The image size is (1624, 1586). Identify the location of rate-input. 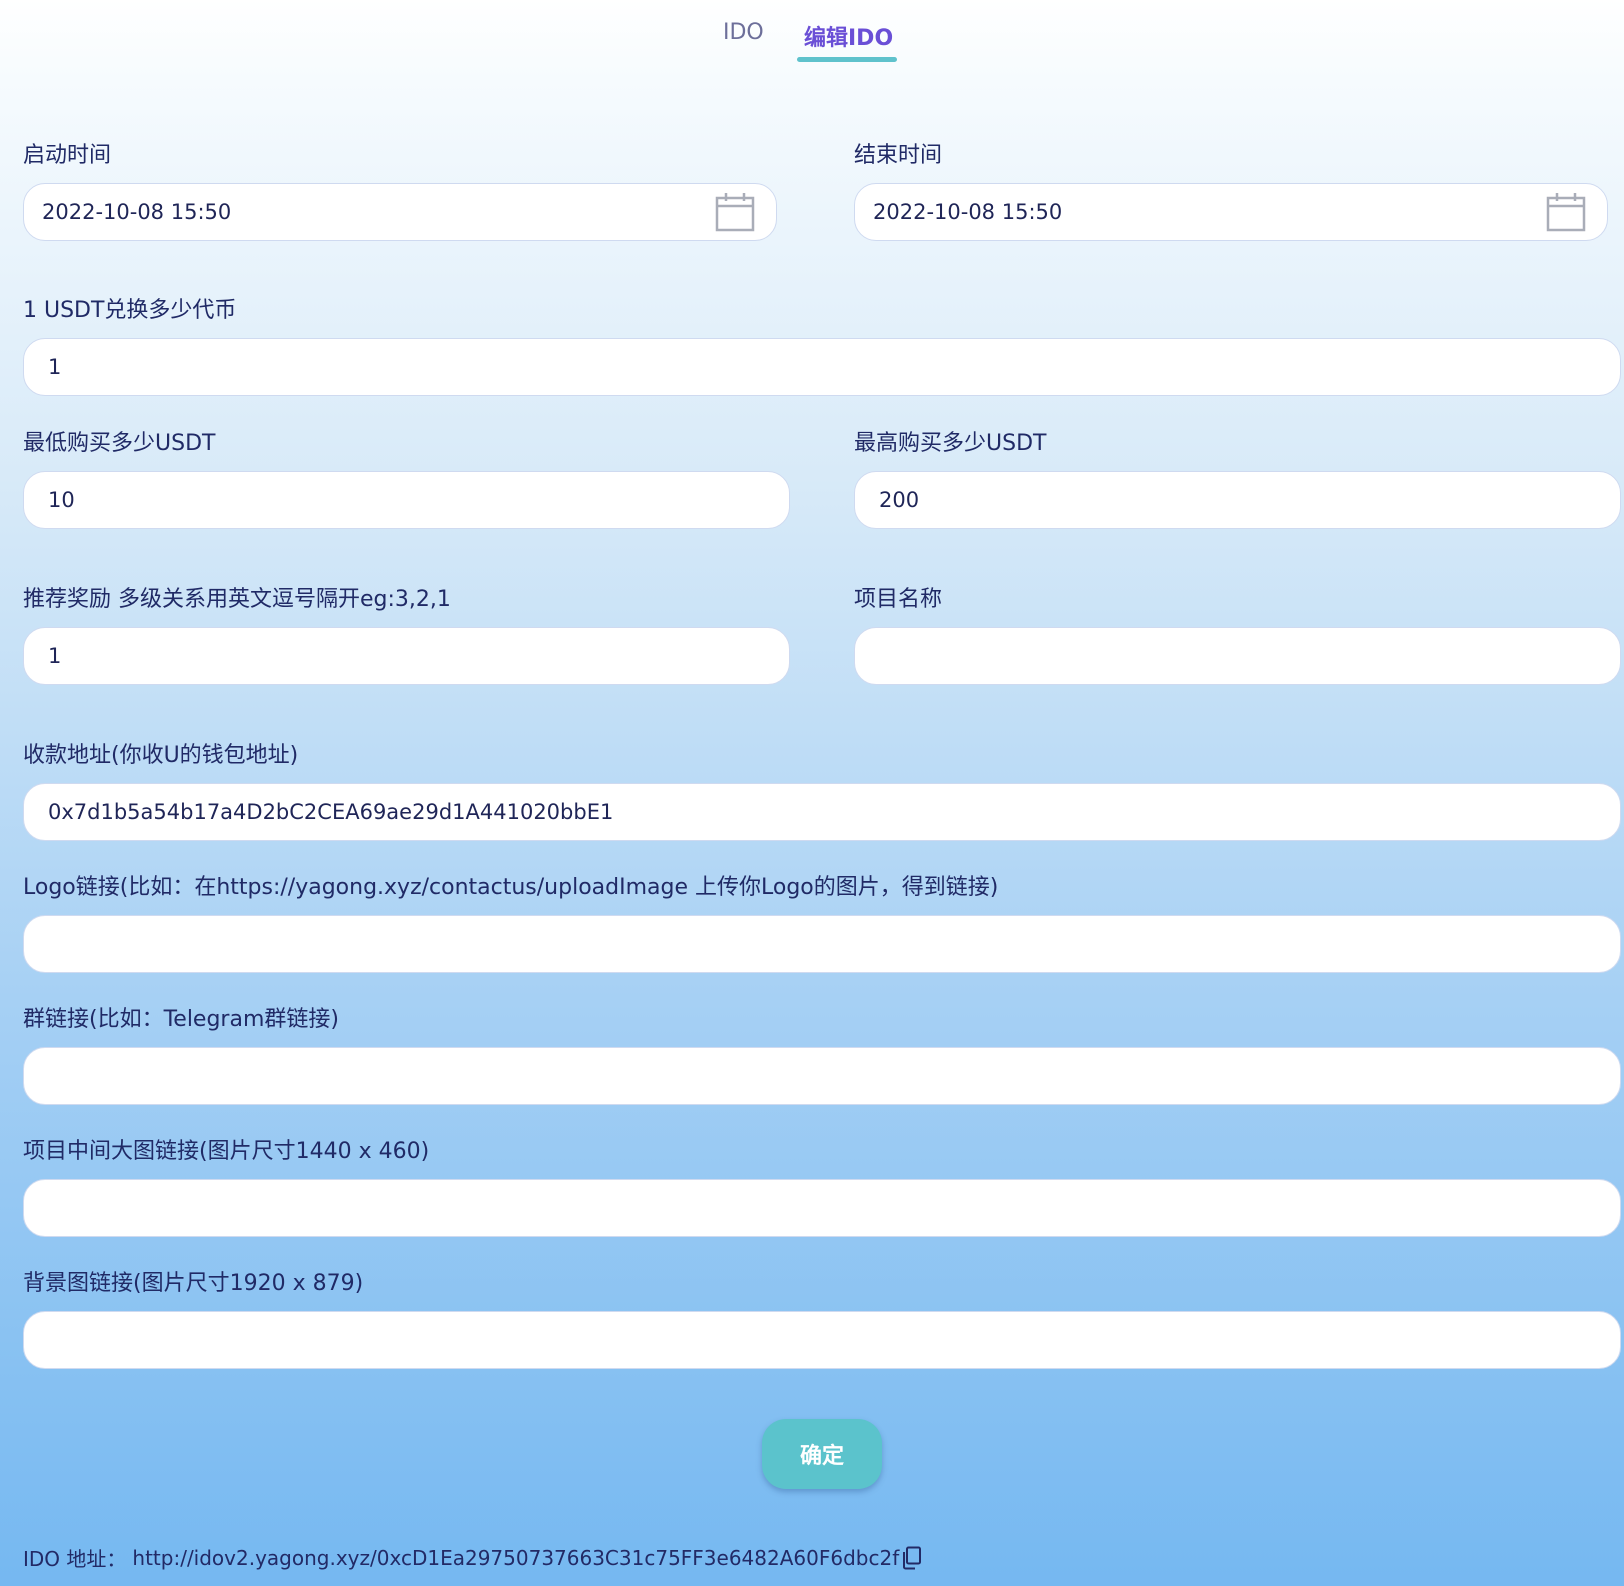
(824, 367).